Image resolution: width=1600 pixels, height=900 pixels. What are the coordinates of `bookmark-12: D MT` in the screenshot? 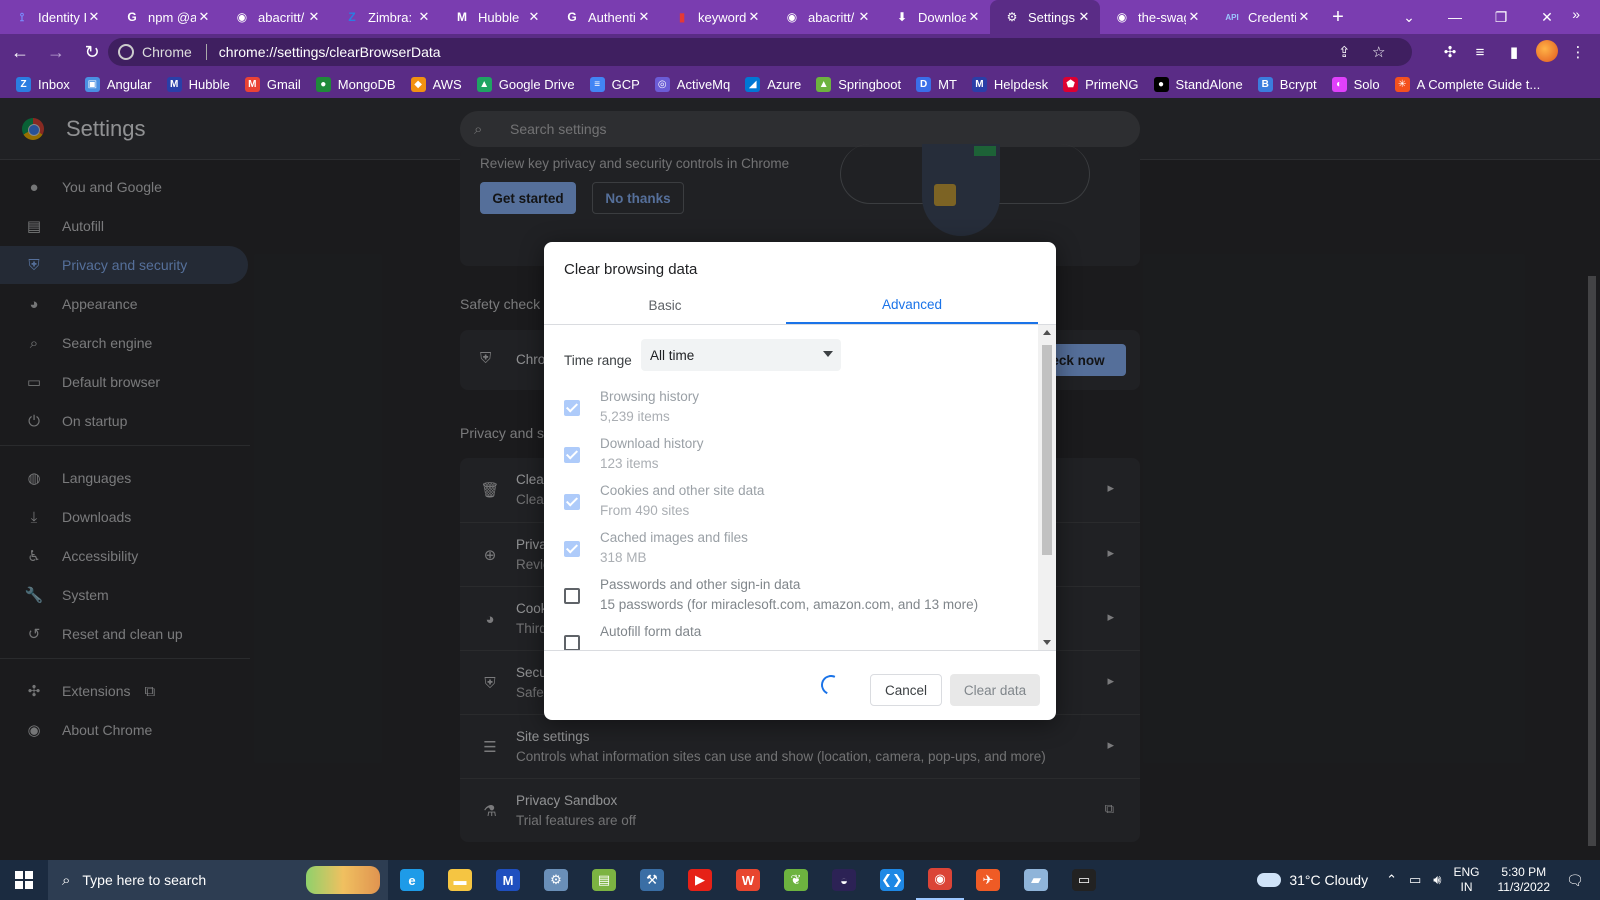 It's located at (936, 84).